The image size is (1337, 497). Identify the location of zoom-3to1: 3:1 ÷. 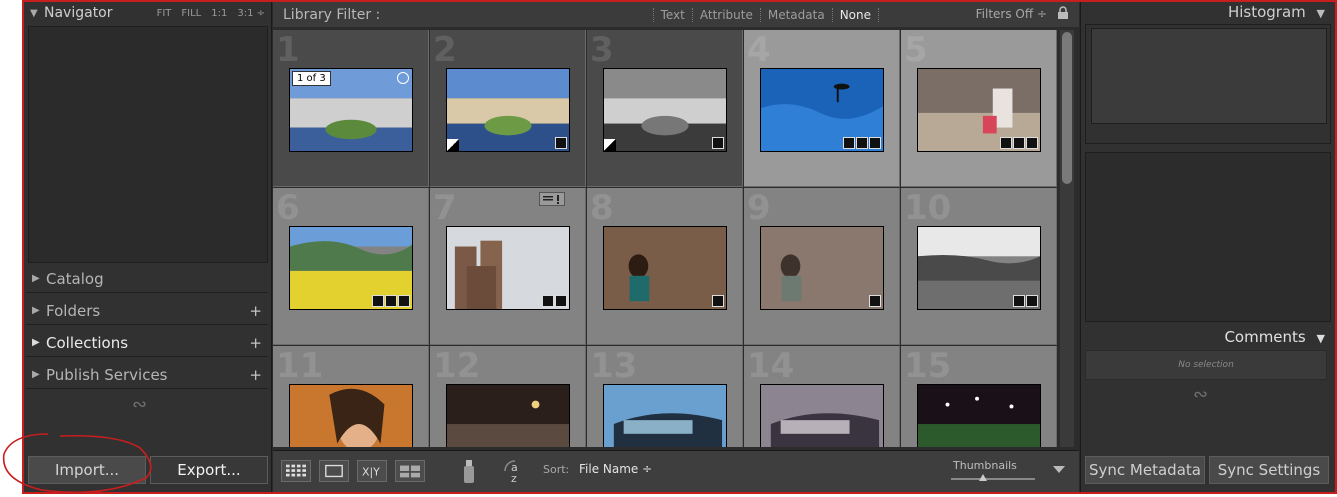
(251, 13).